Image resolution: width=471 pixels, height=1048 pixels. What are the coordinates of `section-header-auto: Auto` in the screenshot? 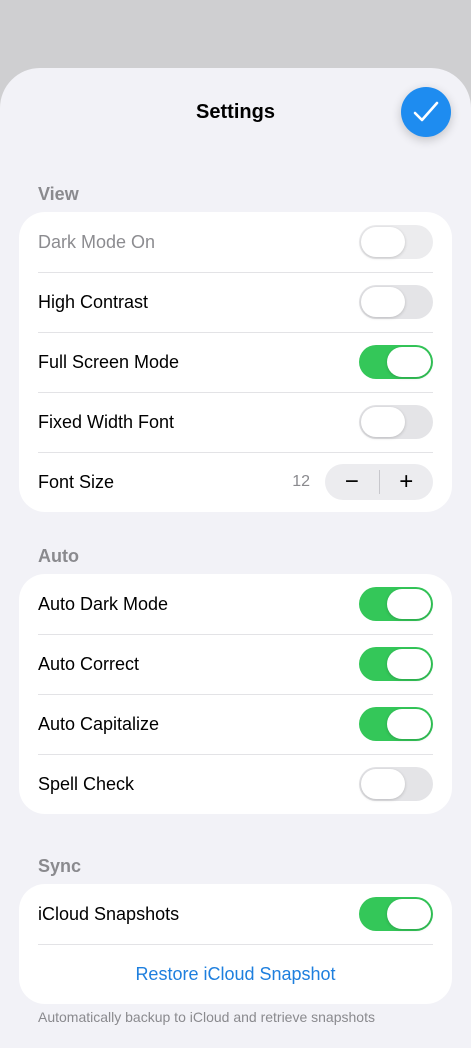 It's located at (58, 556).